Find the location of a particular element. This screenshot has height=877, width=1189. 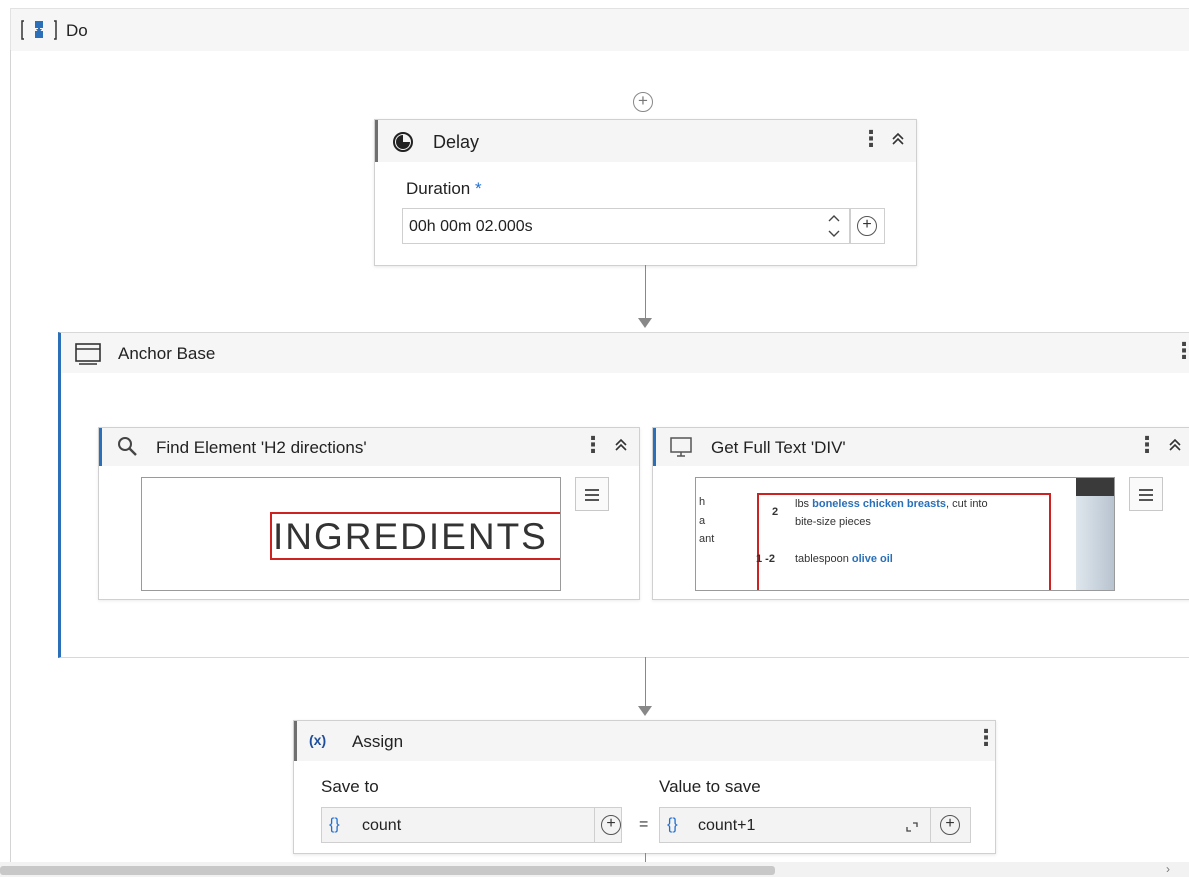

horizontal-scrollbar is located at coordinates (387, 870).